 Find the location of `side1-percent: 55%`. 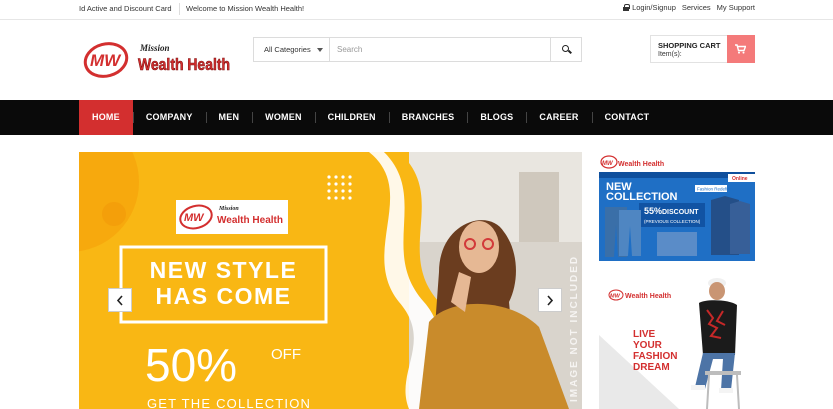

side1-percent: 55% is located at coordinates (653, 211).